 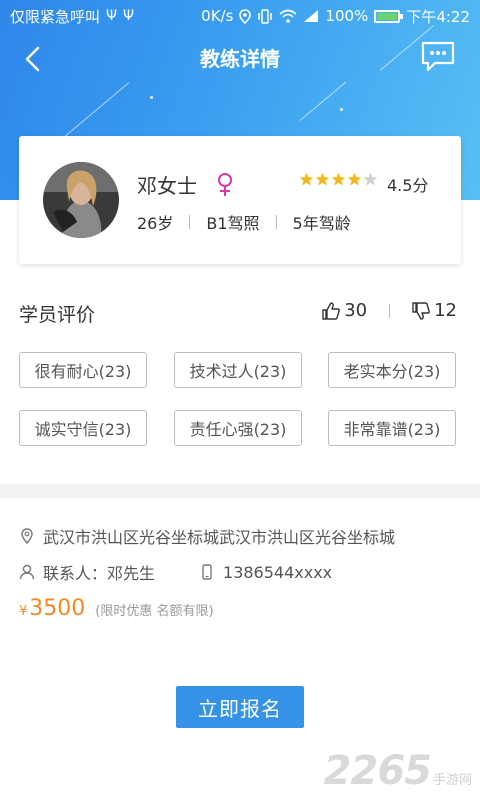 What do you see at coordinates (23, 611) in the screenshot?
I see `currency-symbol: ¥` at bounding box center [23, 611].